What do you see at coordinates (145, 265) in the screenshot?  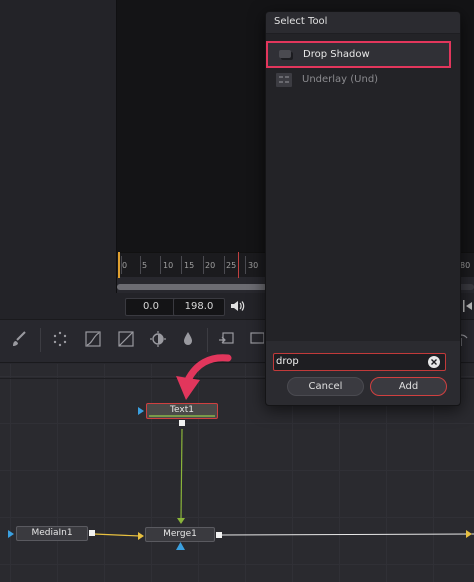 I see `ruler-tick-label: 5` at bounding box center [145, 265].